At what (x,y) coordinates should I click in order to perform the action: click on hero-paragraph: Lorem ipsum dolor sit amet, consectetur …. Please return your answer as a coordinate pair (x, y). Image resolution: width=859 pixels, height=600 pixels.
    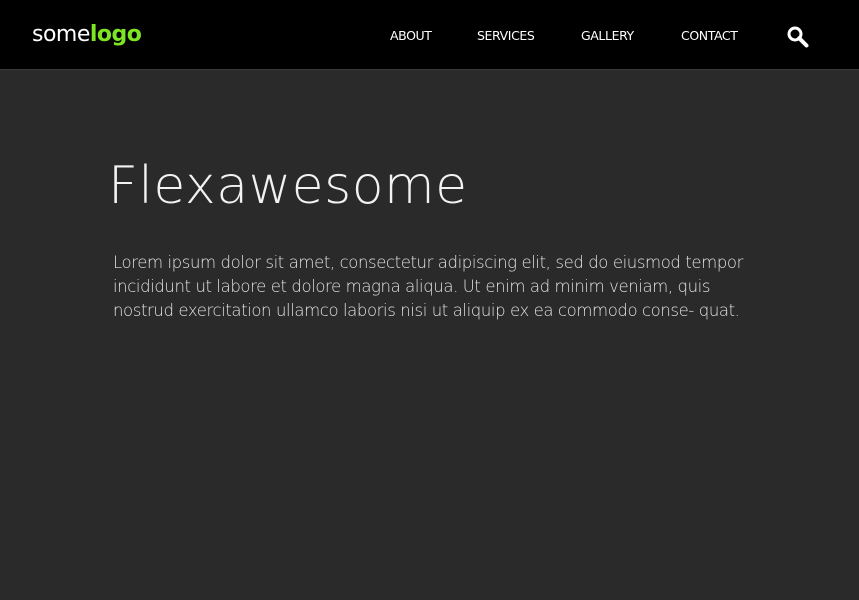
    Looking at the image, I should click on (428, 286).